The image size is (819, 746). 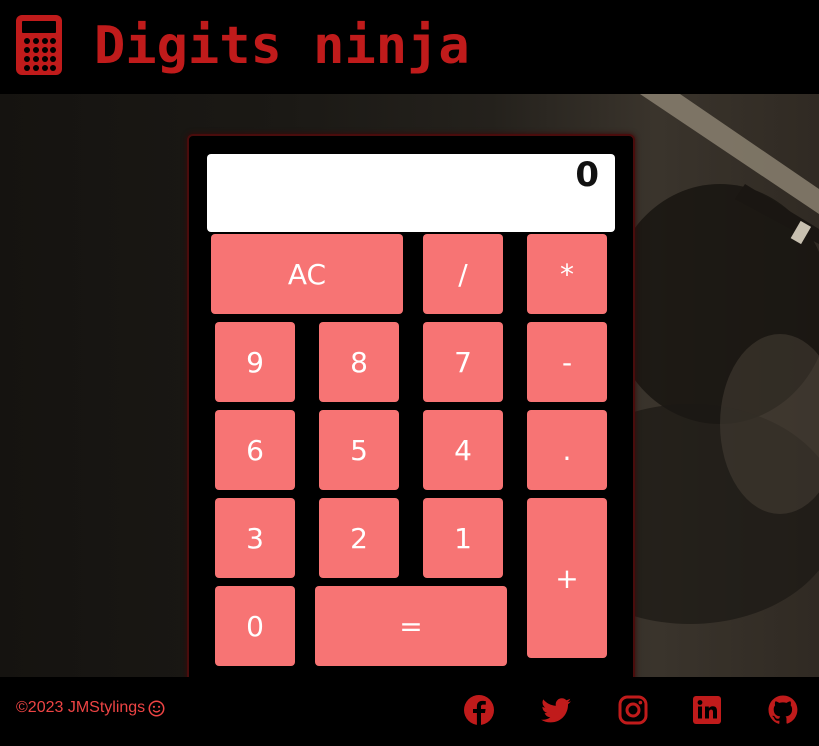 I want to click on digit-1-button: 1, so click(x=463, y=538).